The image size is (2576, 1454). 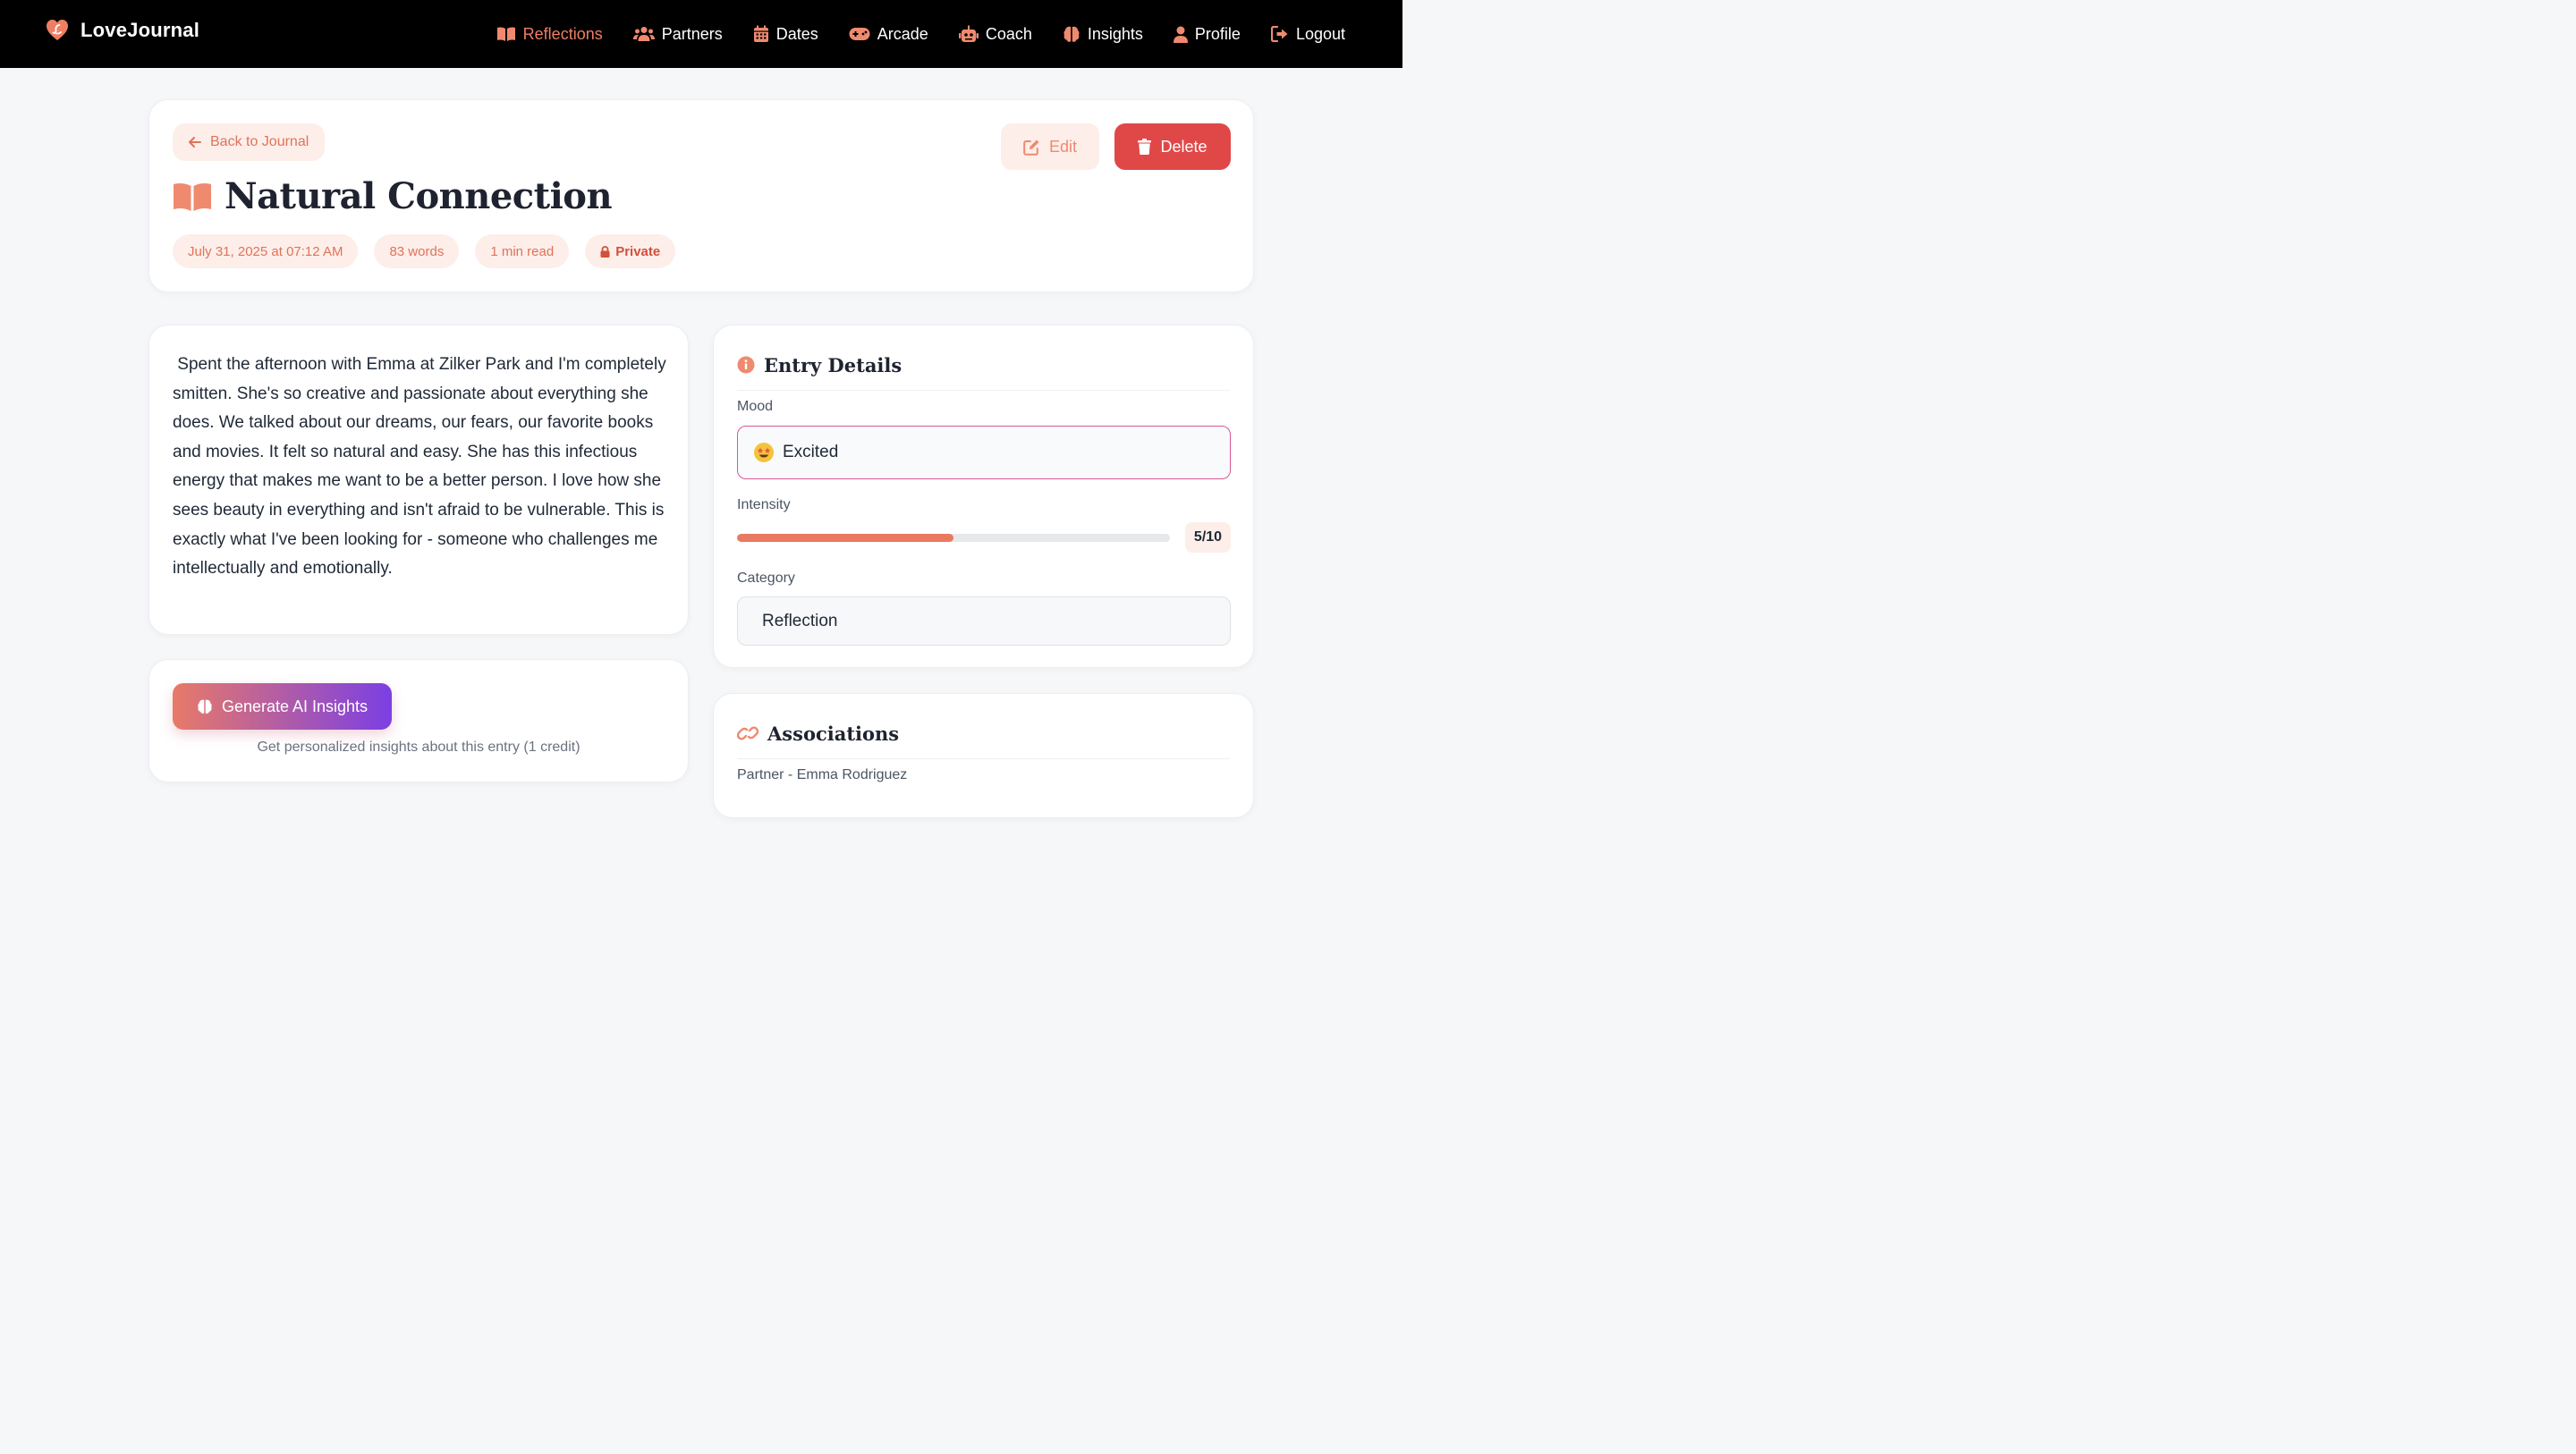 What do you see at coordinates (984, 621) in the screenshot?
I see `category-field: Reflection` at bounding box center [984, 621].